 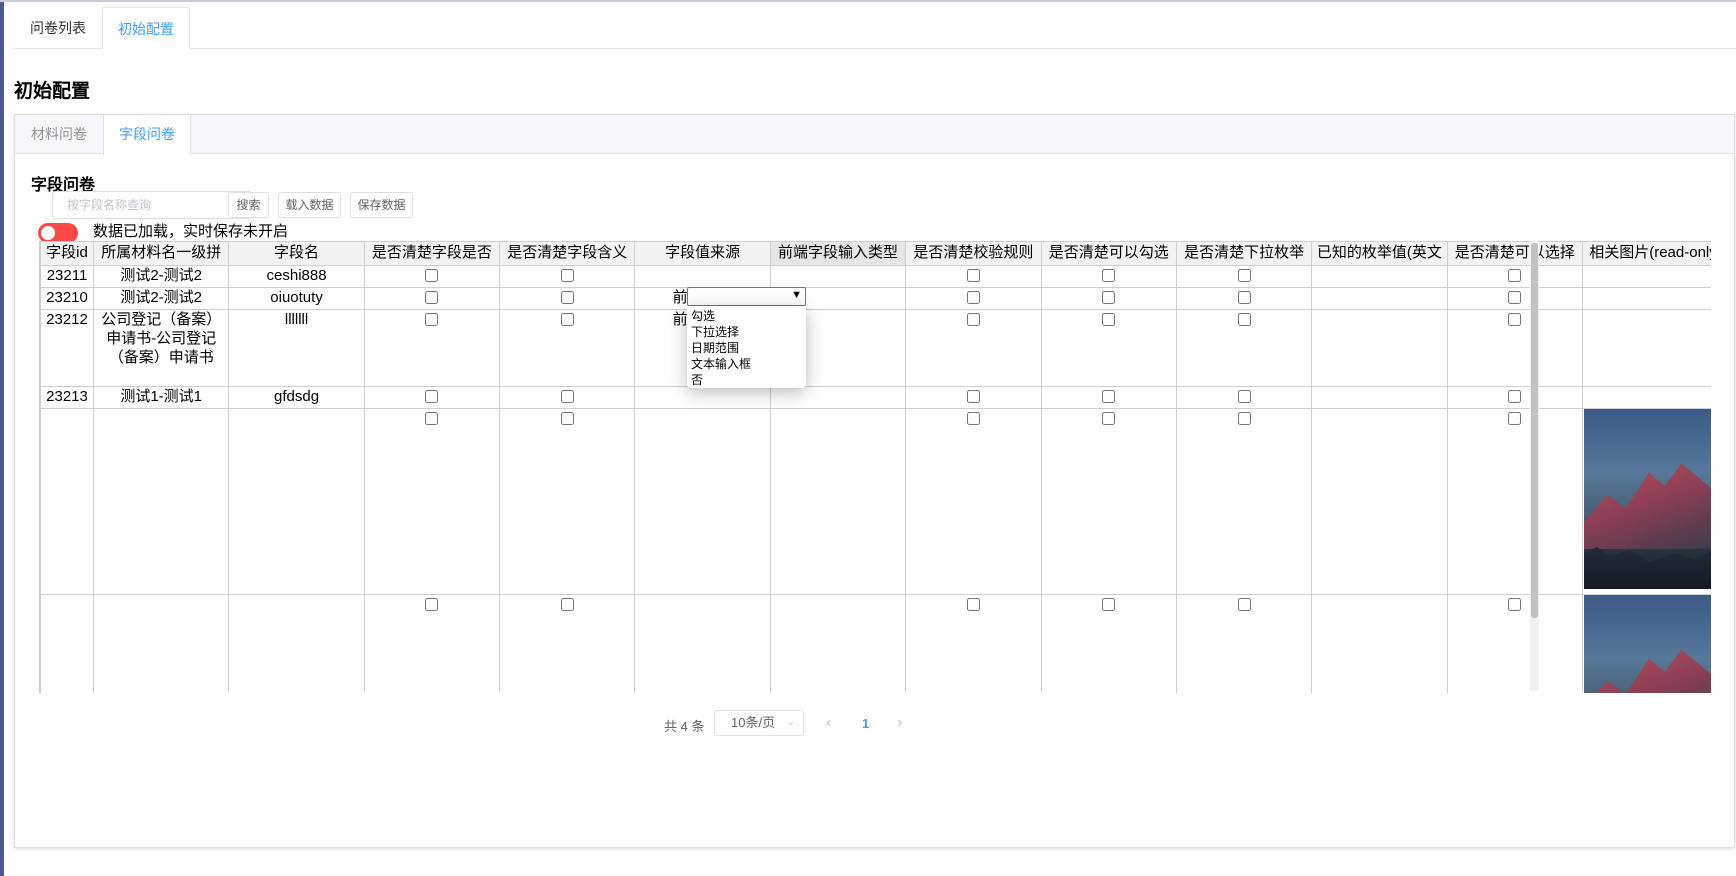 I want to click on input-type-select: ▼, so click(x=746, y=296).